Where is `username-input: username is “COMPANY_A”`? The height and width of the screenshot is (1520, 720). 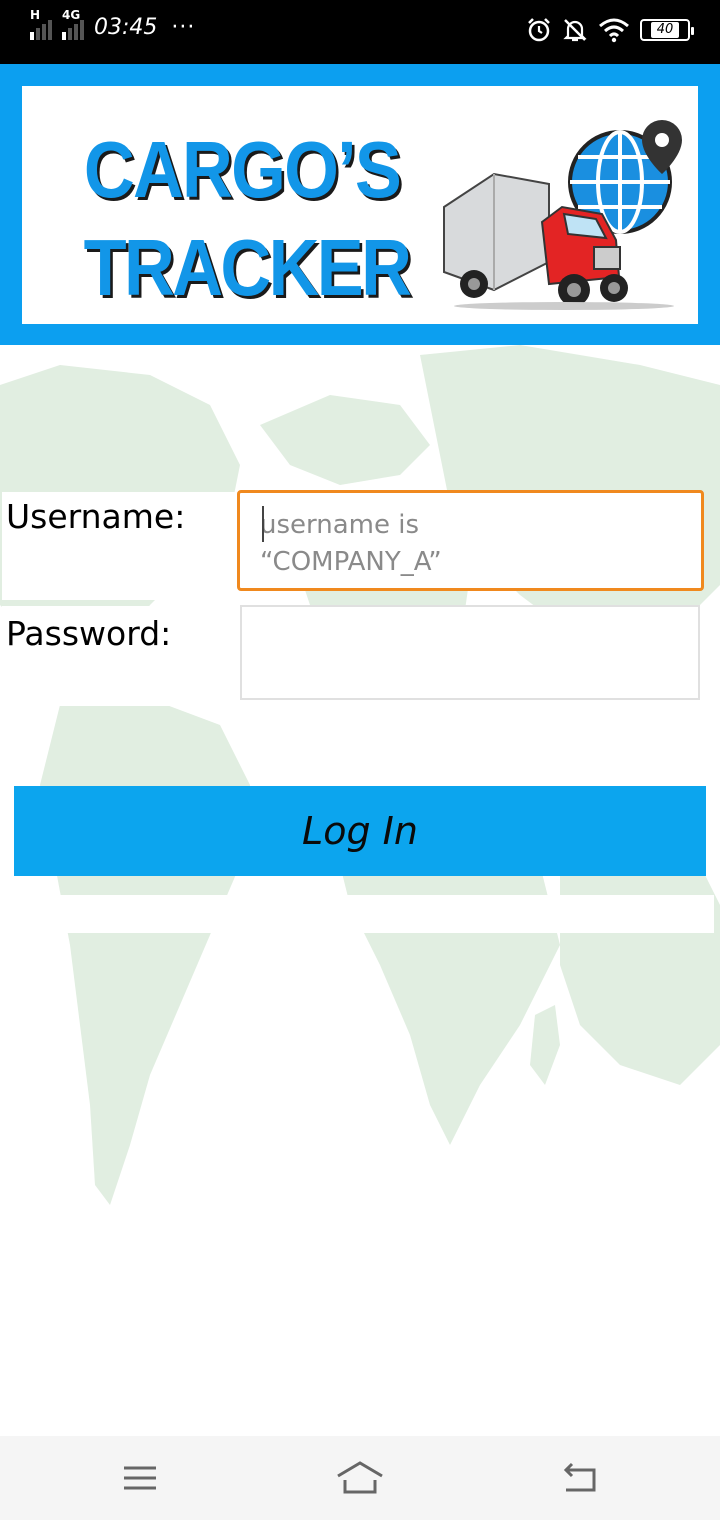
username-input: username is “COMPANY_A” is located at coordinates (470, 540).